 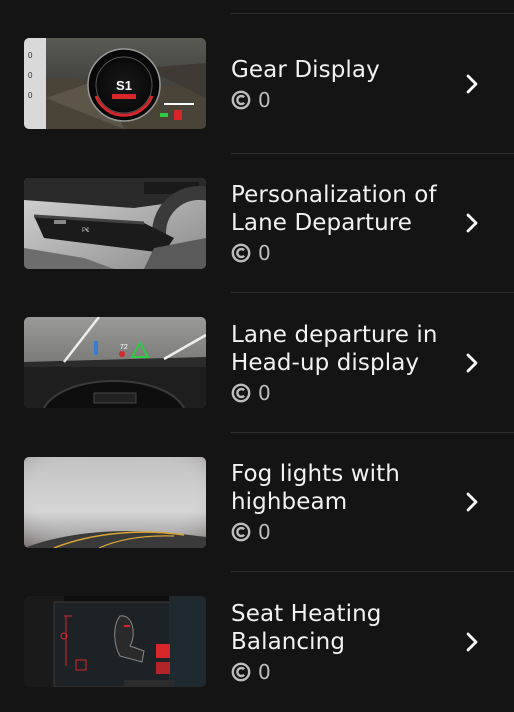 I want to click on item-title: Fog lights with highbeam, so click(x=315, y=488).